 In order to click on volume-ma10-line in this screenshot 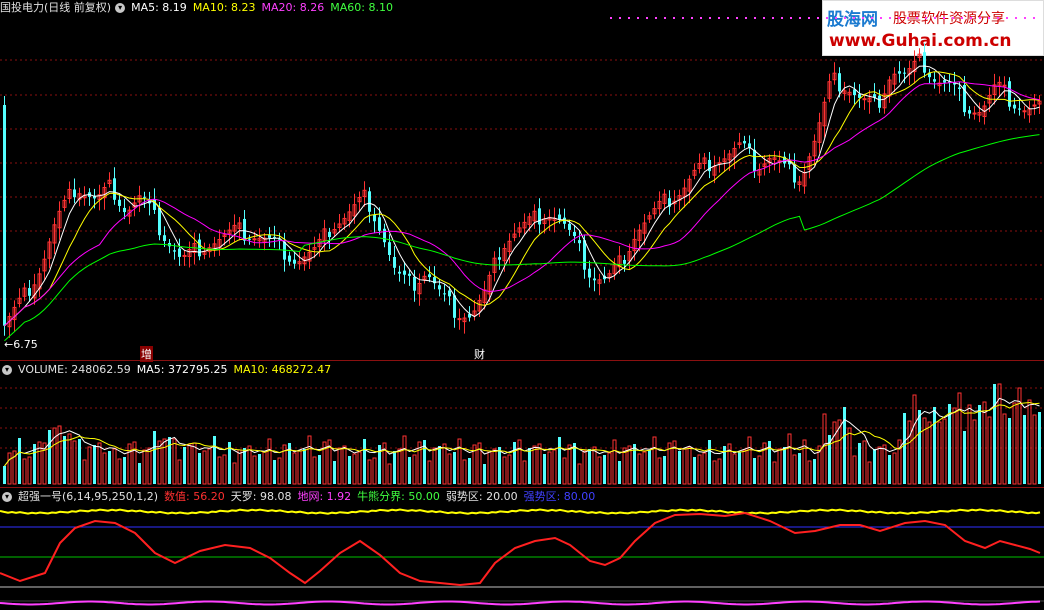, I will do `click(522, 434)`.